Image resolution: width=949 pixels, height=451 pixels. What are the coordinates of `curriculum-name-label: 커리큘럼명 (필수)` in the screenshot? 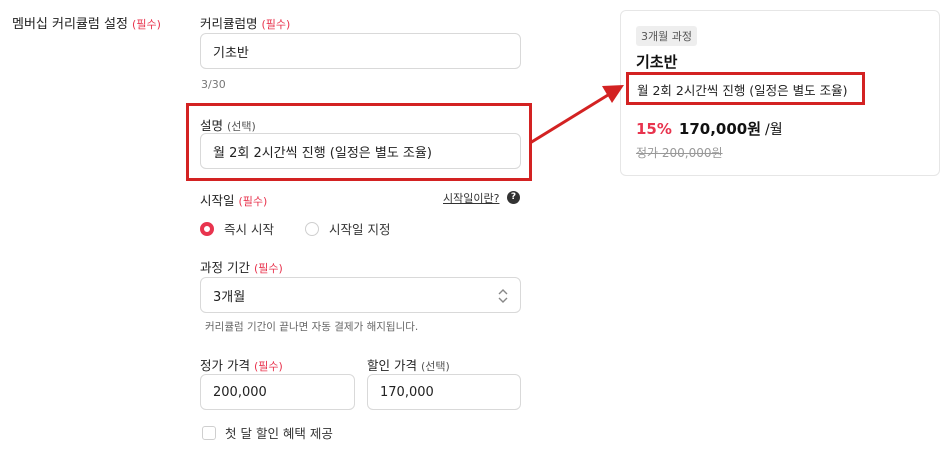 It's located at (245, 23).